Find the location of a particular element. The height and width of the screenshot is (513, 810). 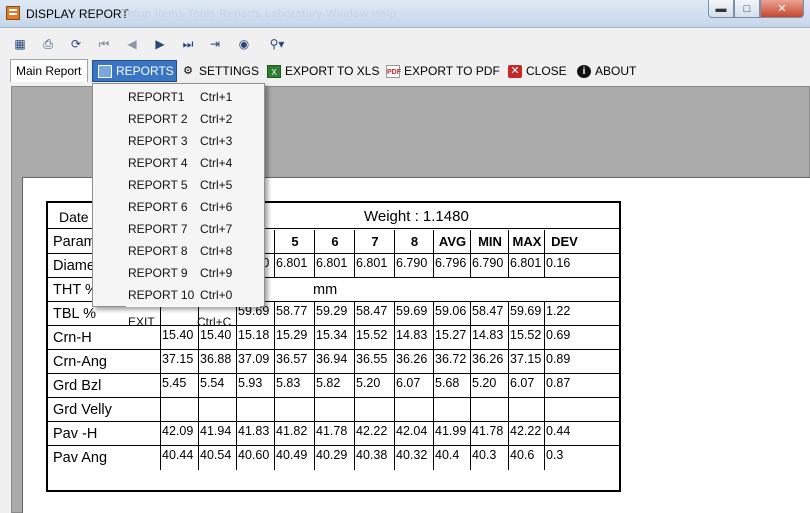

table-cell: 0.69 is located at coordinates (563, 337).